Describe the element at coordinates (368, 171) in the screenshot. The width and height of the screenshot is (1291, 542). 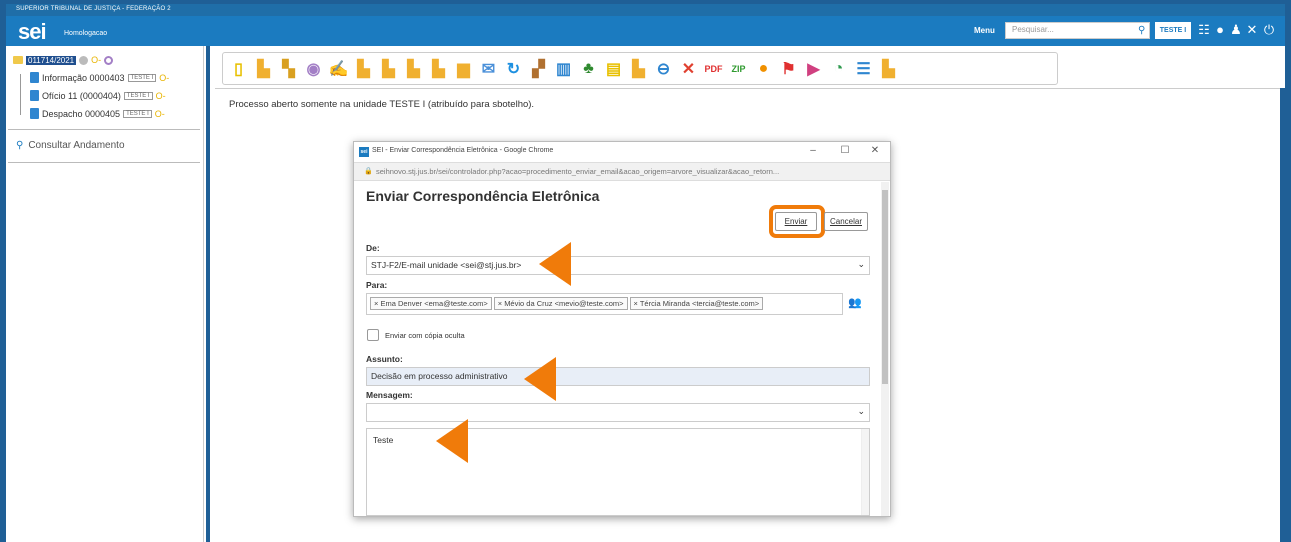
I see `lock-icon: 🔒` at that location.